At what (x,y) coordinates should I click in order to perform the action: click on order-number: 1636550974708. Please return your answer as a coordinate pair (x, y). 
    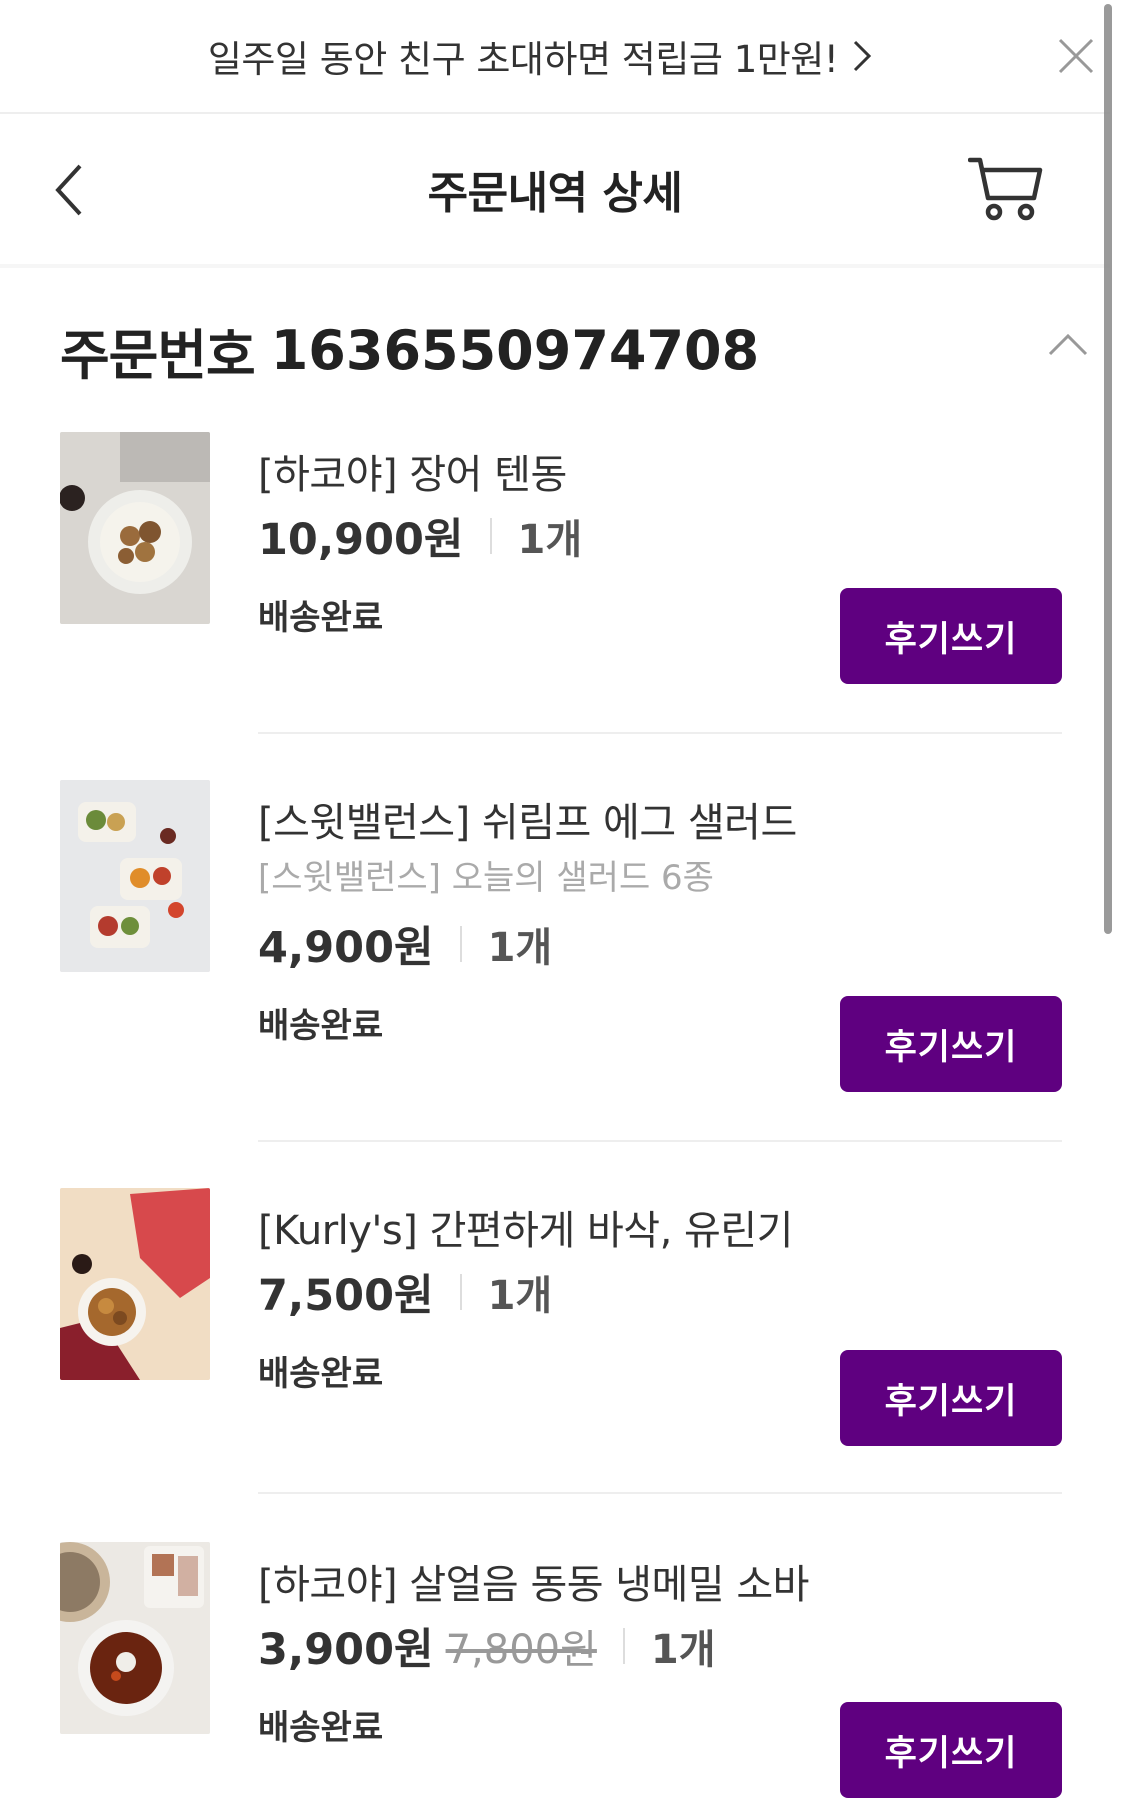
    Looking at the image, I should click on (515, 350).